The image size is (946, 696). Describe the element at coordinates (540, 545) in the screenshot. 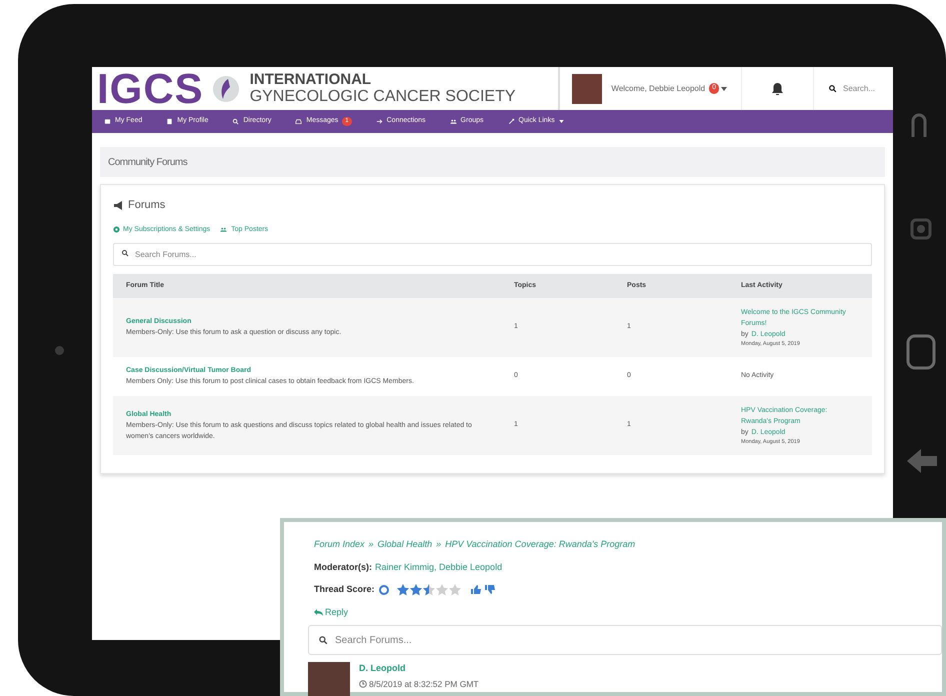

I see `breadcrumb-link: HPV Vaccination Coverage: Rwanda's Program` at that location.